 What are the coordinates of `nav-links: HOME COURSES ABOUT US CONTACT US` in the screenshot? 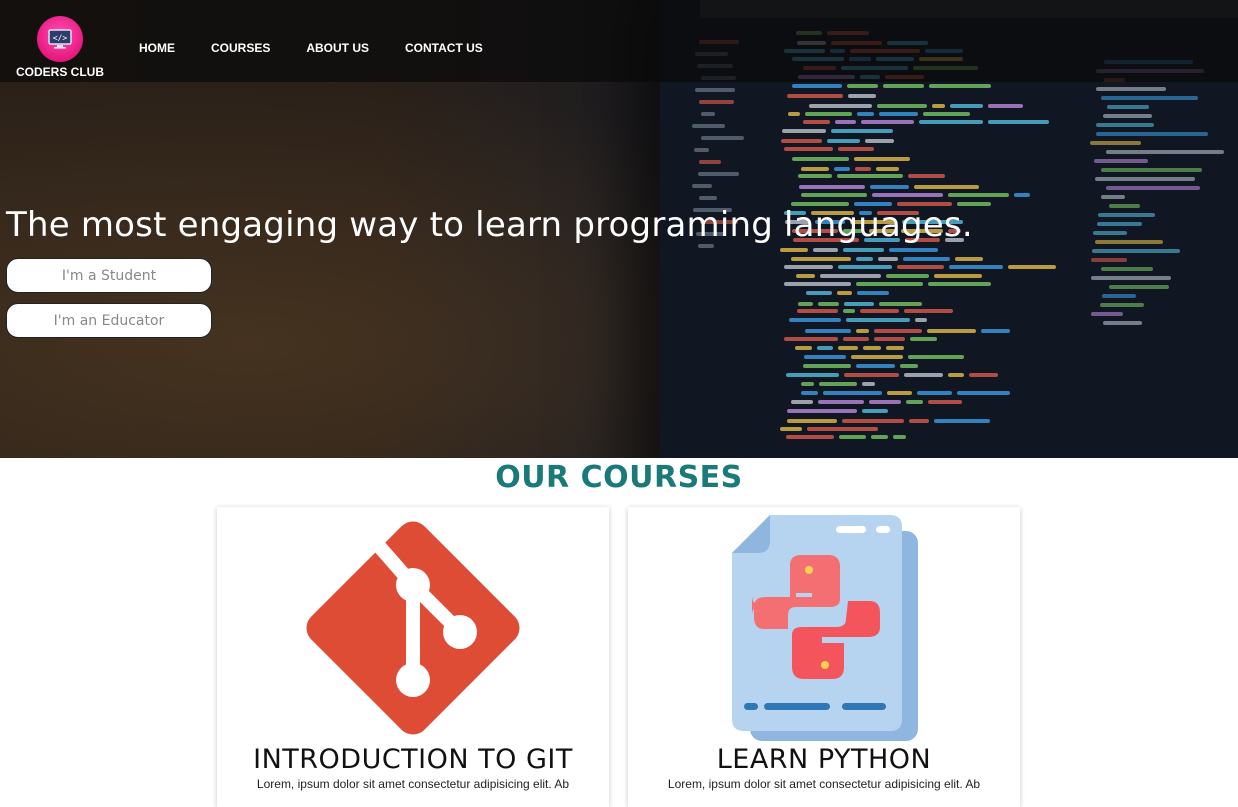 It's located at (329, 48).